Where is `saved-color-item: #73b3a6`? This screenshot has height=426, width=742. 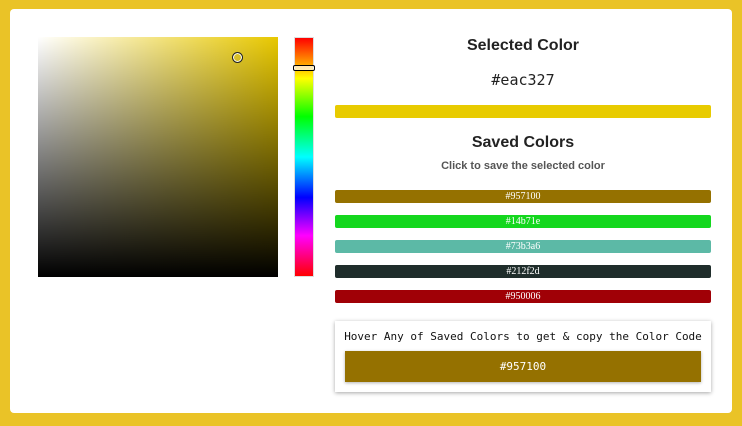 saved-color-item: #73b3a6 is located at coordinates (523, 246).